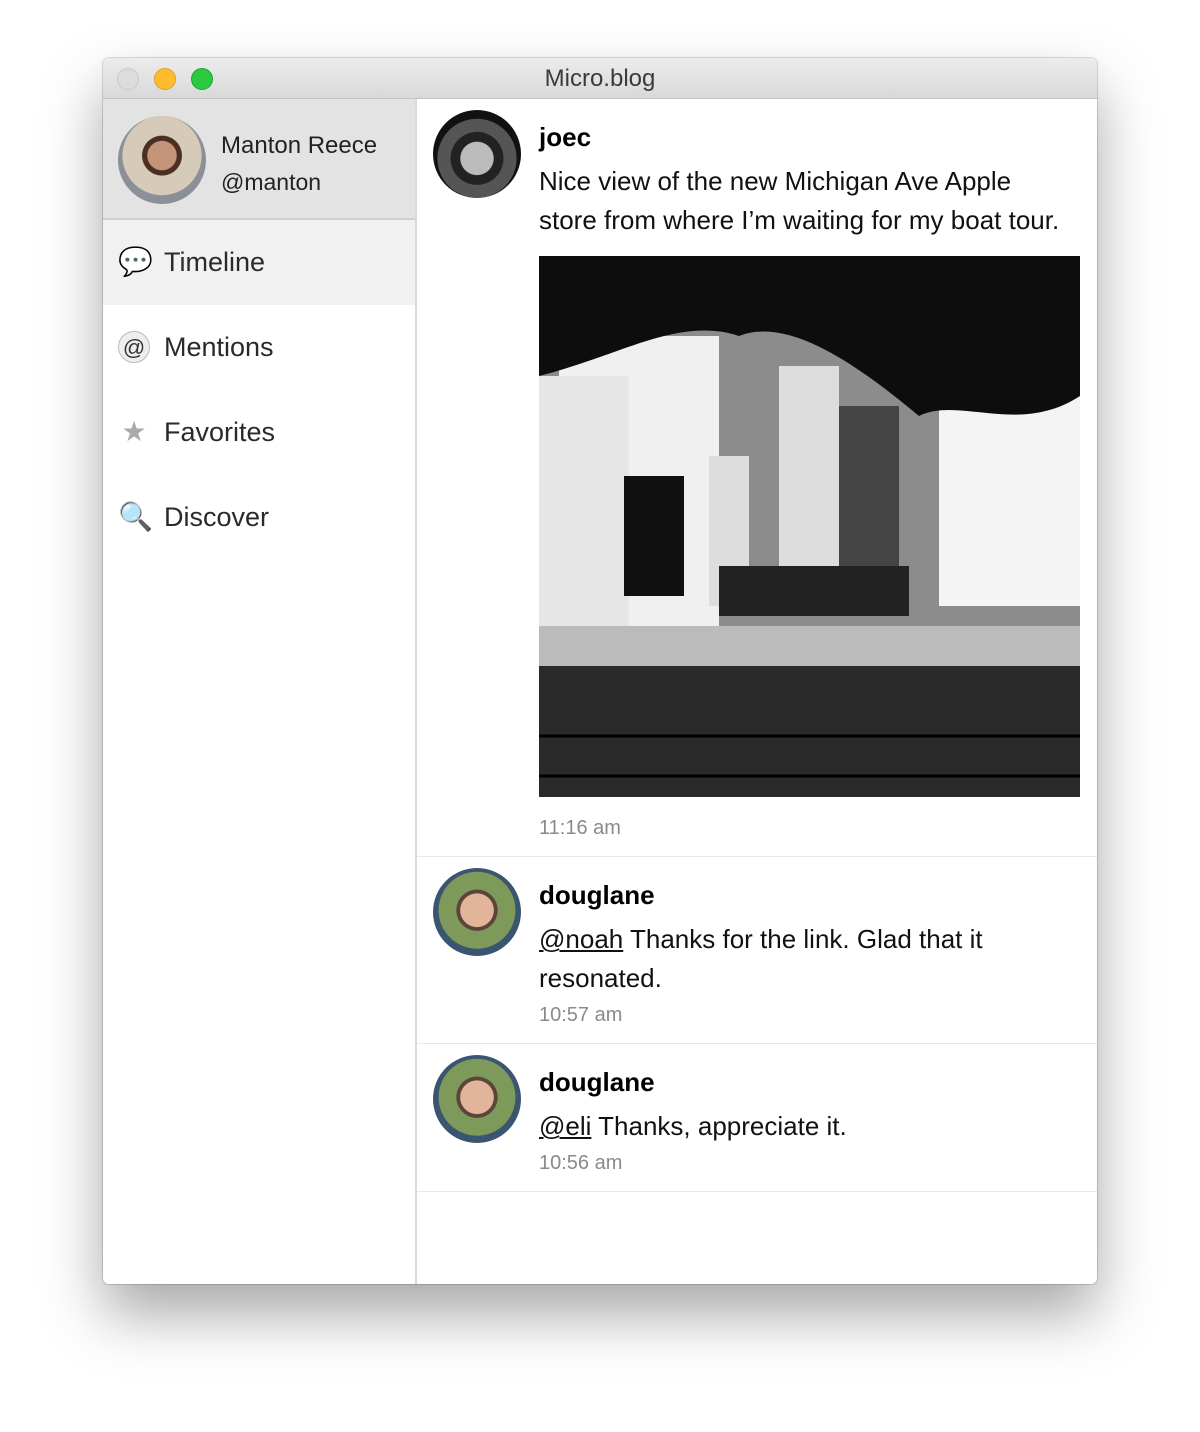  Describe the element at coordinates (565, 1126) in the screenshot. I see `mention-link: @eli` at that location.